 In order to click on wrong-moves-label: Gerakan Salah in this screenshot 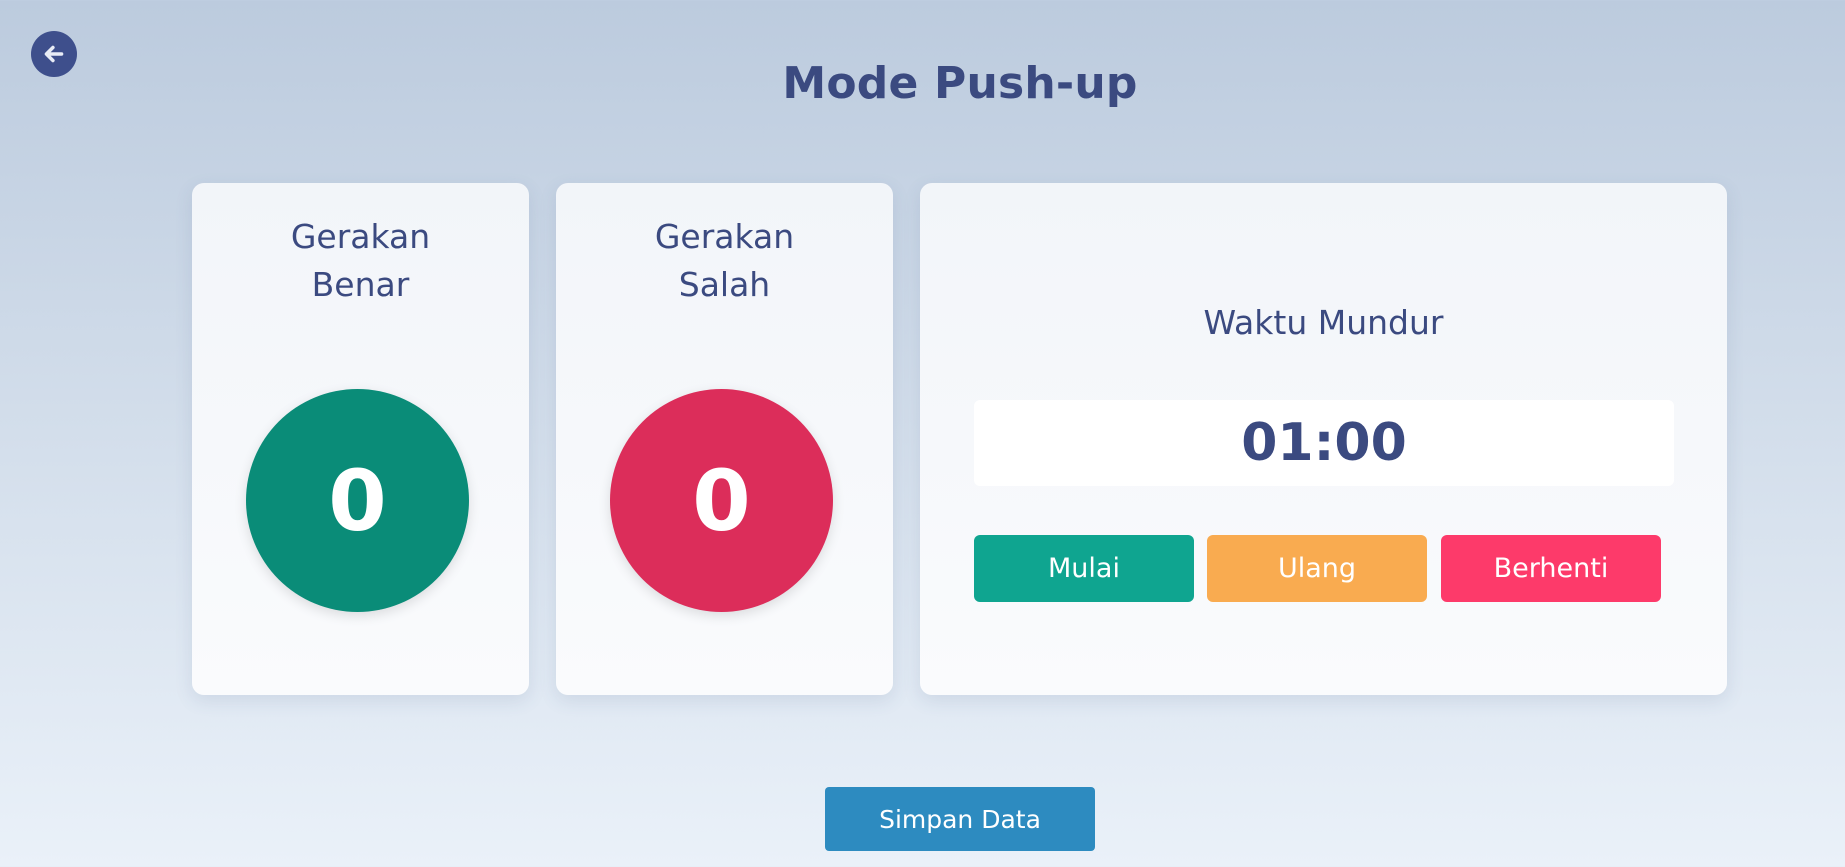, I will do `click(724, 260)`.